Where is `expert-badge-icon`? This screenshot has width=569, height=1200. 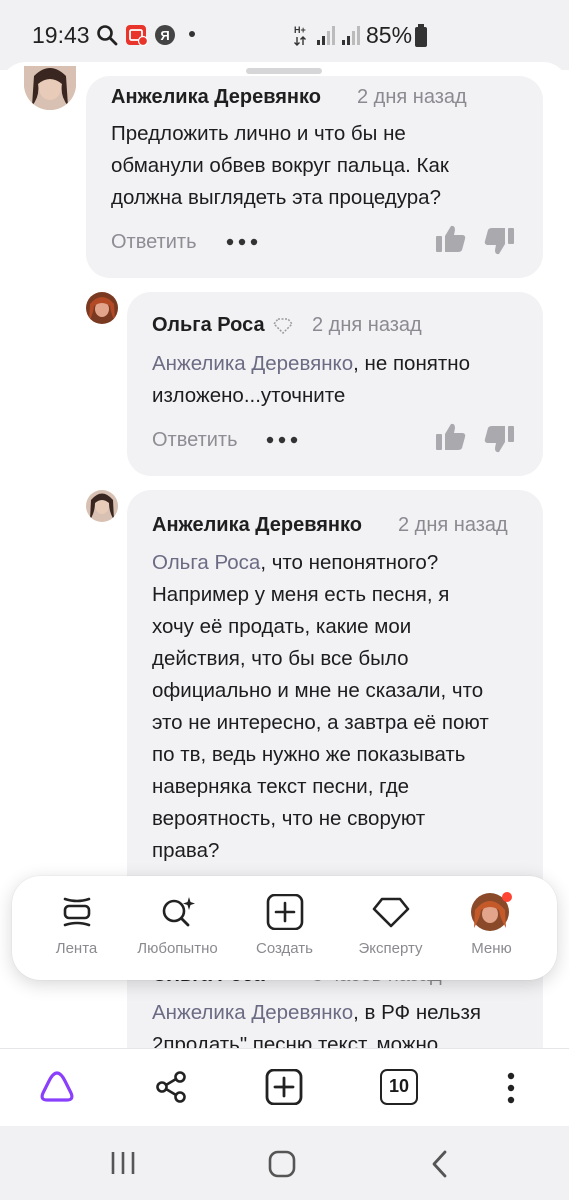 expert-badge-icon is located at coordinates (283, 326).